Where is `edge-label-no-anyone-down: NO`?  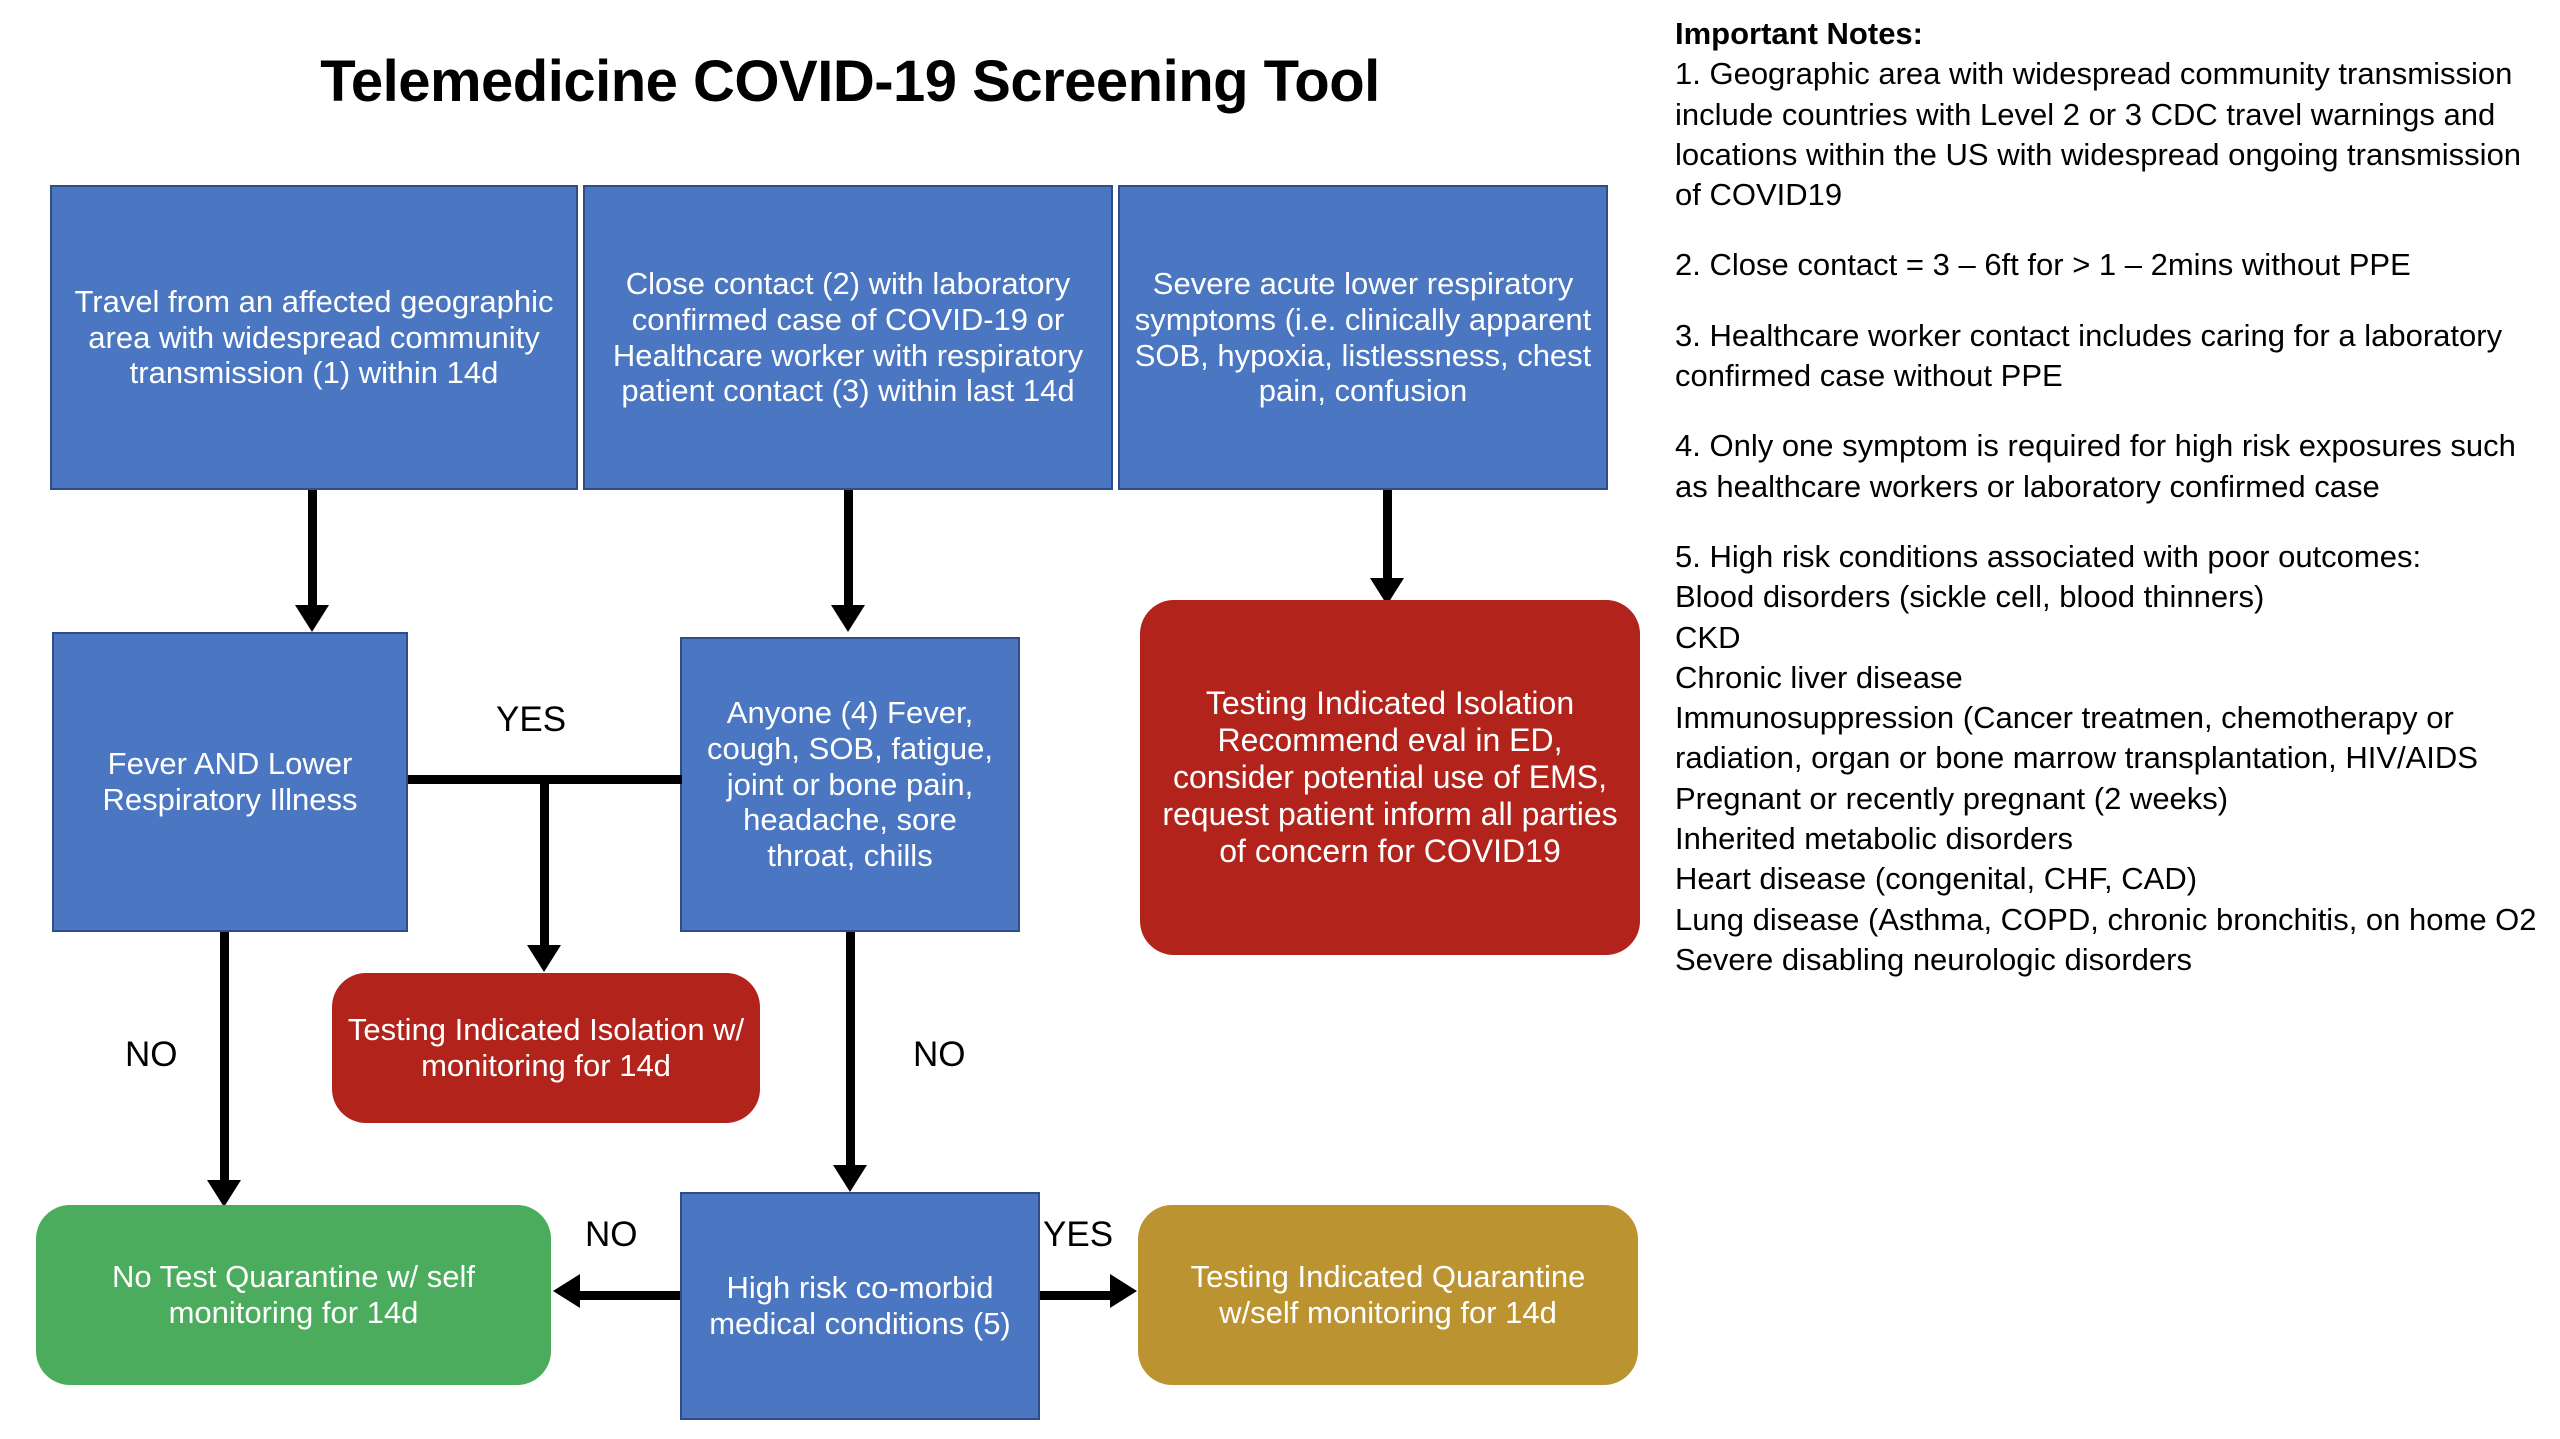
edge-label-no-anyone-down: NO is located at coordinates (939, 1054).